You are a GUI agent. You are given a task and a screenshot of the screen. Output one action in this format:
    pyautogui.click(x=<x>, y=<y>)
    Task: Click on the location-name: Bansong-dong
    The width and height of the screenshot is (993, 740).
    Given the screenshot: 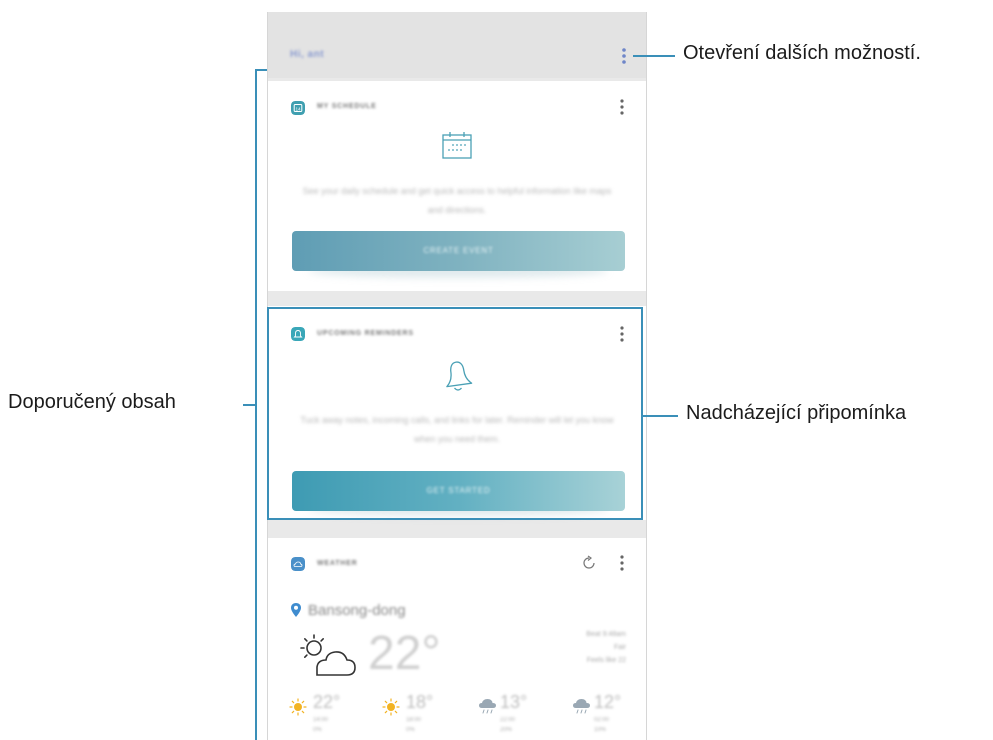 What is the action you would take?
    pyautogui.click(x=357, y=610)
    